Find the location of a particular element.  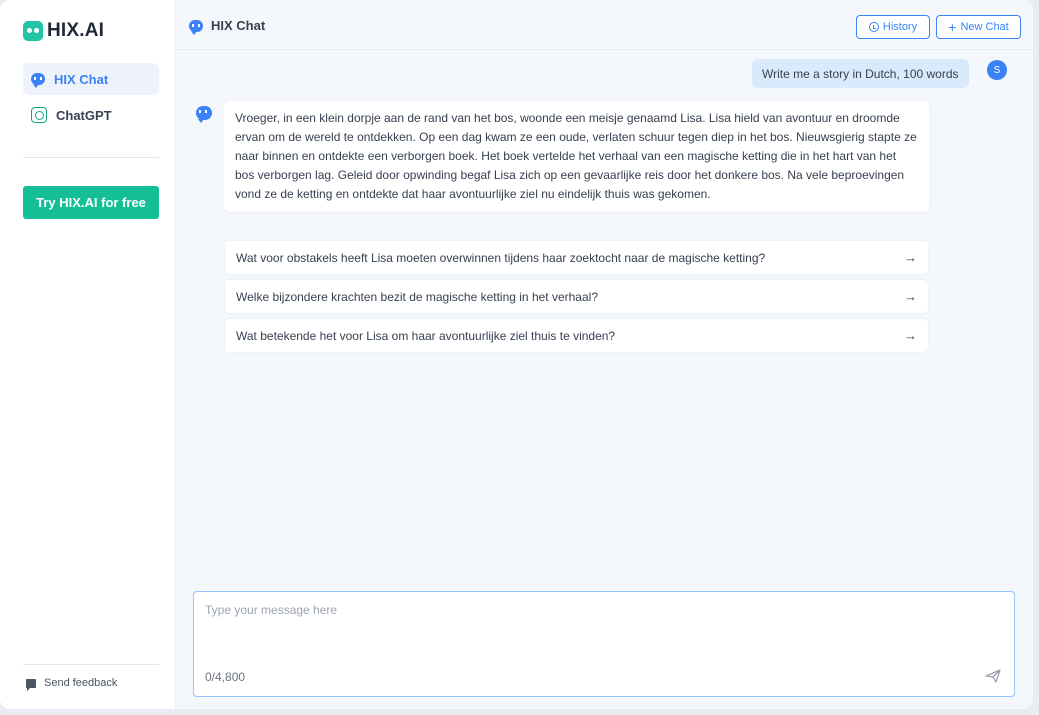

sidebar-item-chatgpt: ChatGPT is located at coordinates (91, 115).